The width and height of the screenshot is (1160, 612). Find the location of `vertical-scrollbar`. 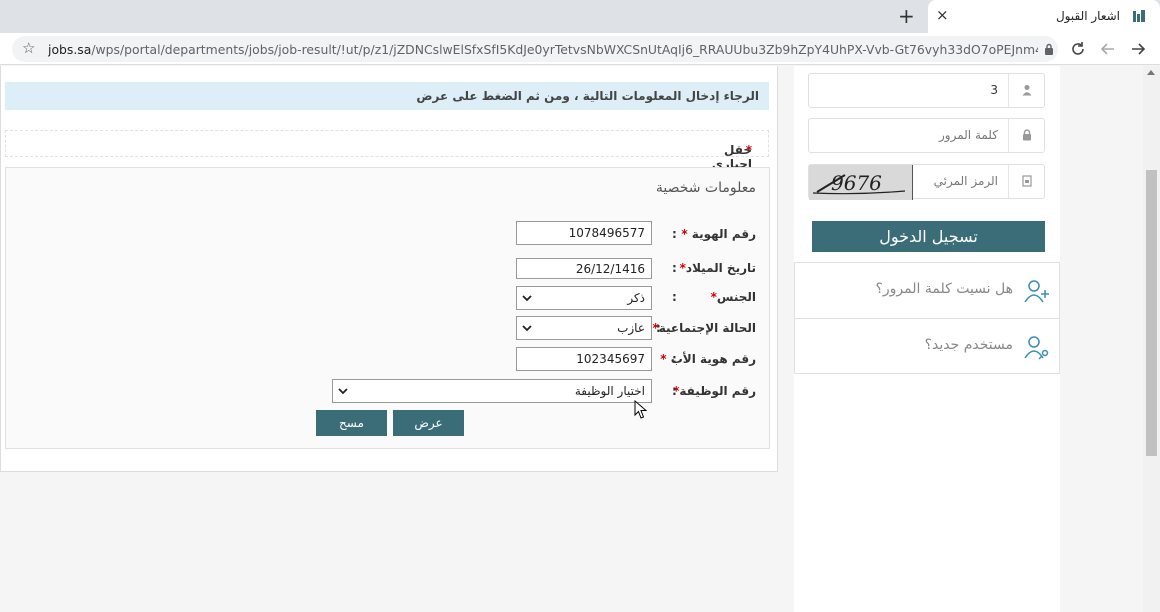

vertical-scrollbar is located at coordinates (1151, 339).